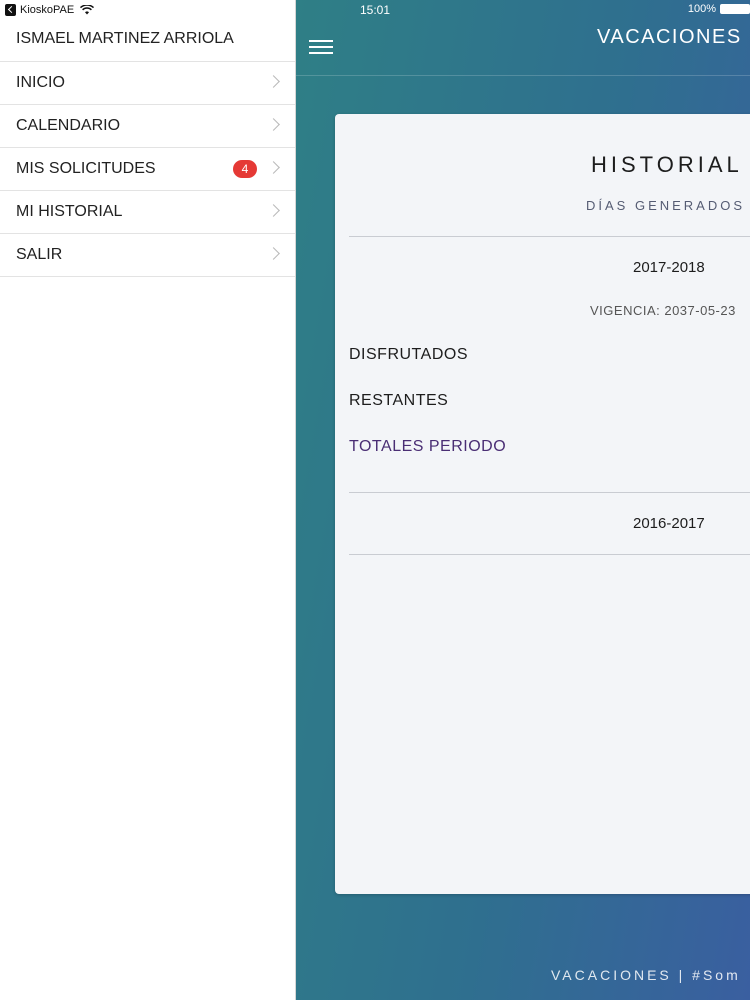  Describe the element at coordinates (39, 254) in the screenshot. I see `menu-item-label: SALIR` at that location.